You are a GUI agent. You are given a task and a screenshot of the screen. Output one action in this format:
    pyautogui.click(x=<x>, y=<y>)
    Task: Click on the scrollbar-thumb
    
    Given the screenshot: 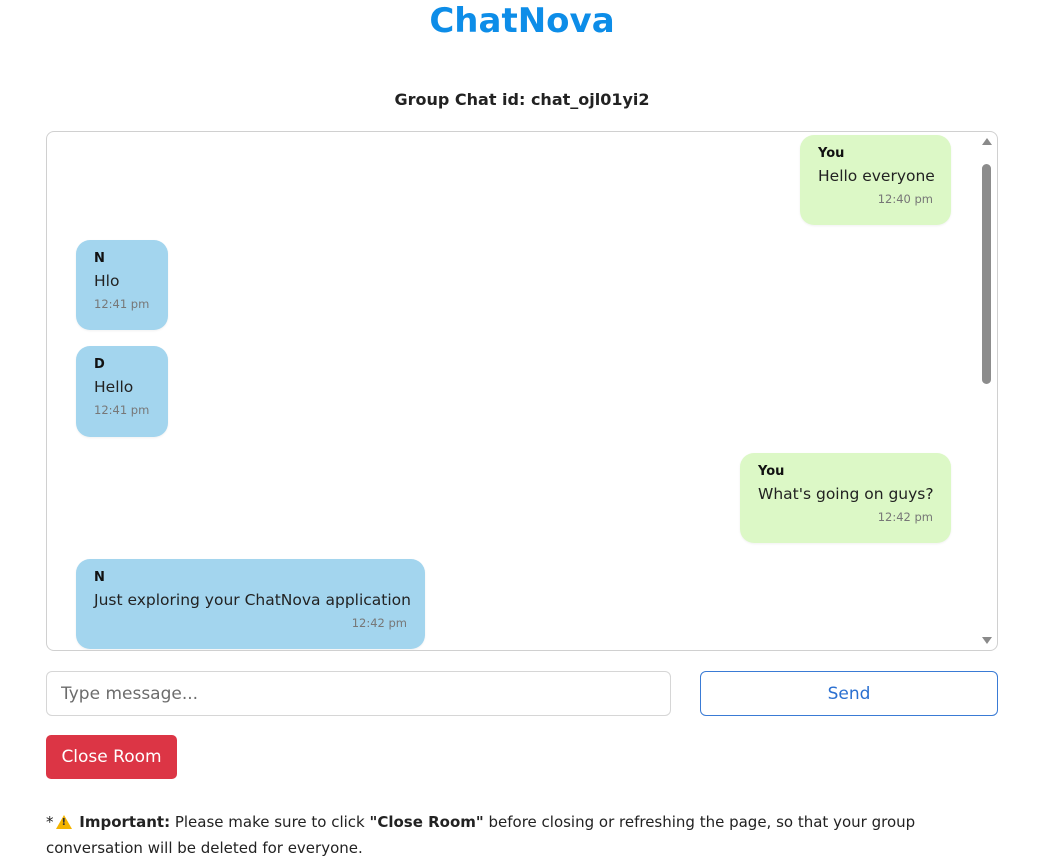 What is the action you would take?
    pyautogui.click(x=986, y=274)
    